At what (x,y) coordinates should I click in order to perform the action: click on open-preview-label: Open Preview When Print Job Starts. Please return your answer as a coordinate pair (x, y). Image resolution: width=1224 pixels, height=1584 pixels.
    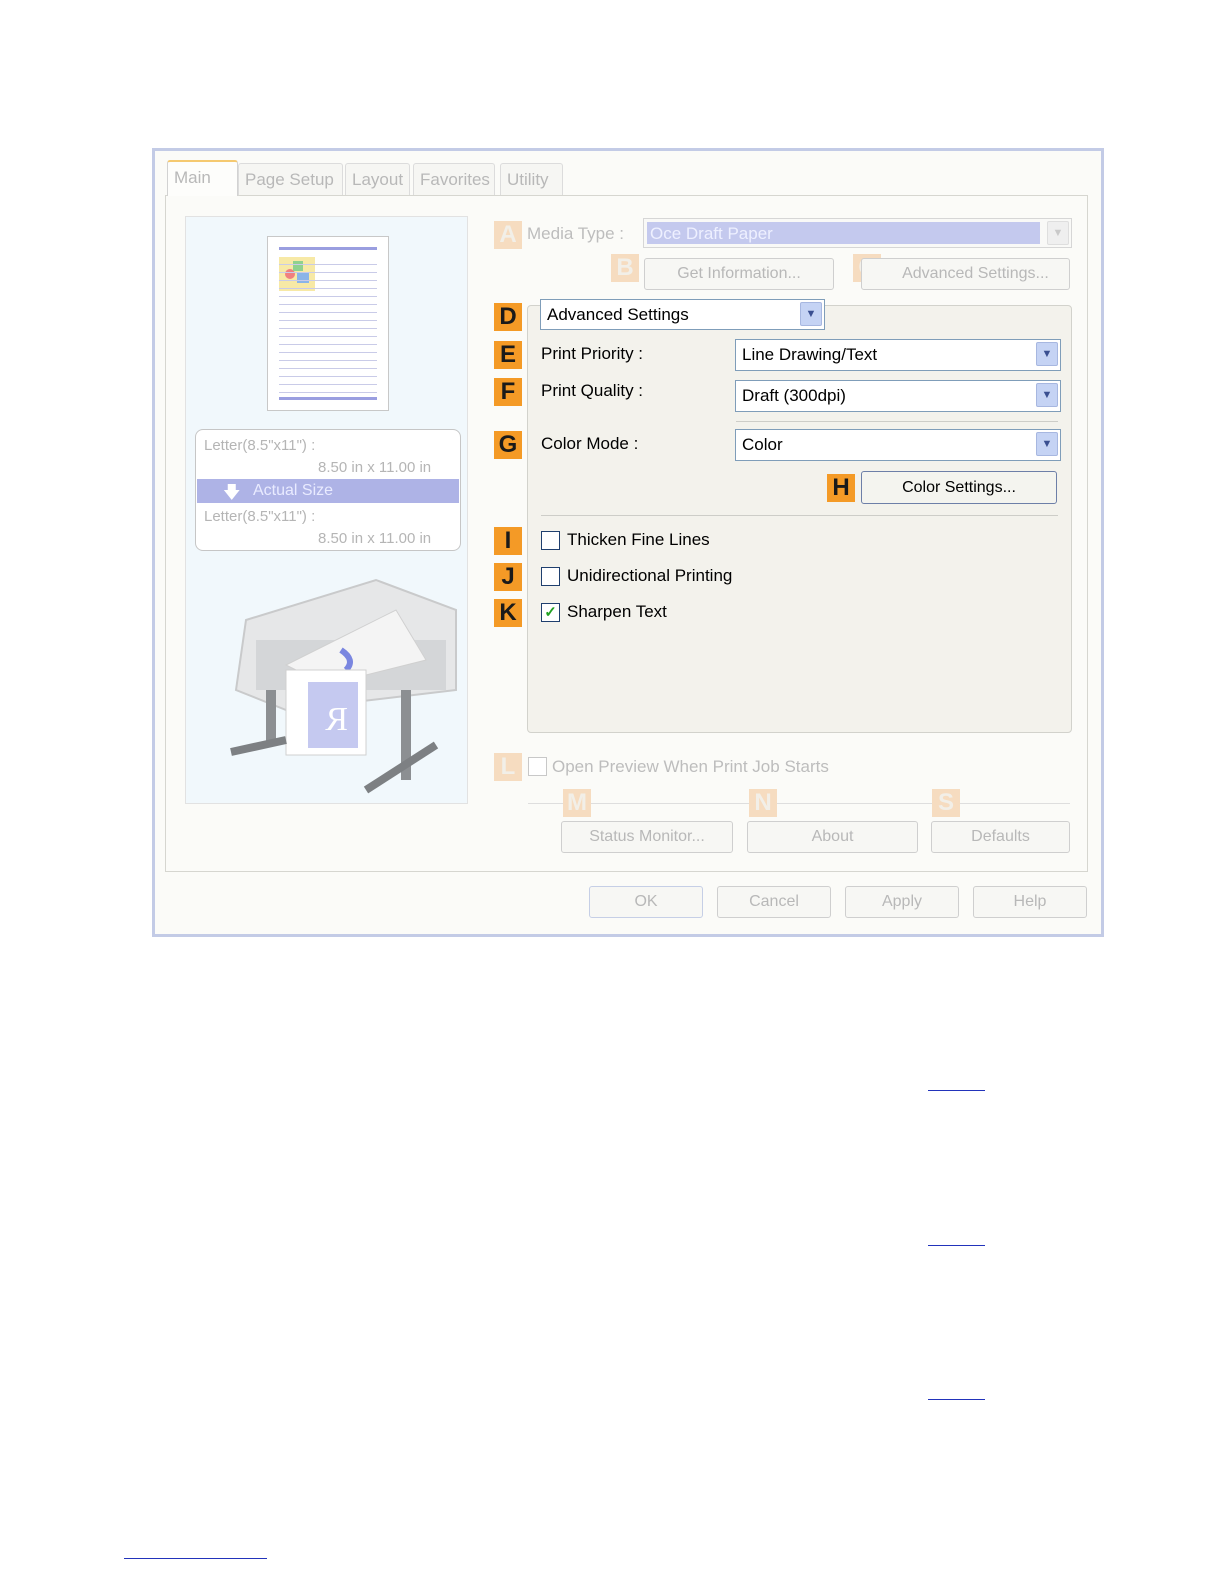
    Looking at the image, I should click on (690, 766).